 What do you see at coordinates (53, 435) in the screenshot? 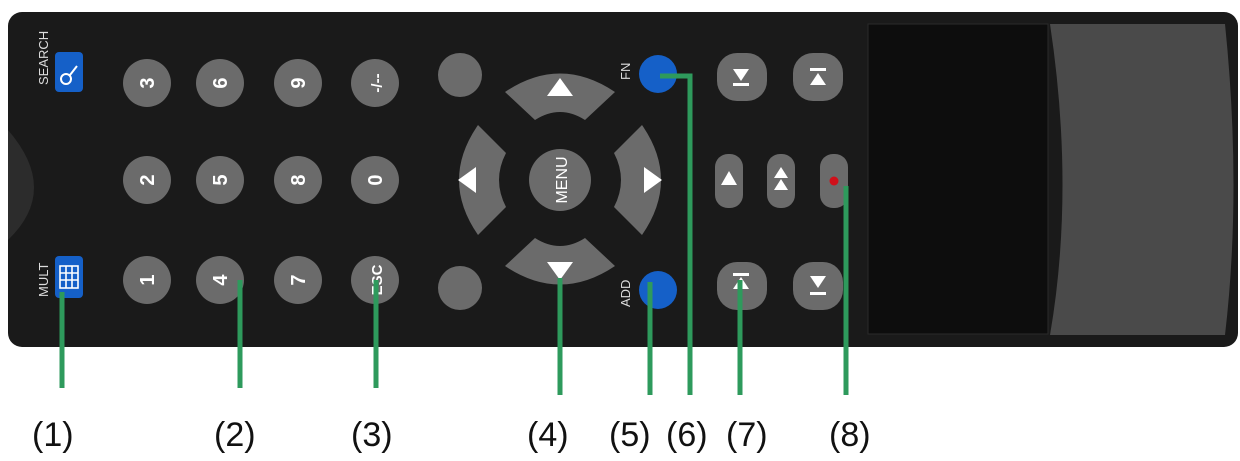
I see `callout-label-1: (1)` at bounding box center [53, 435].